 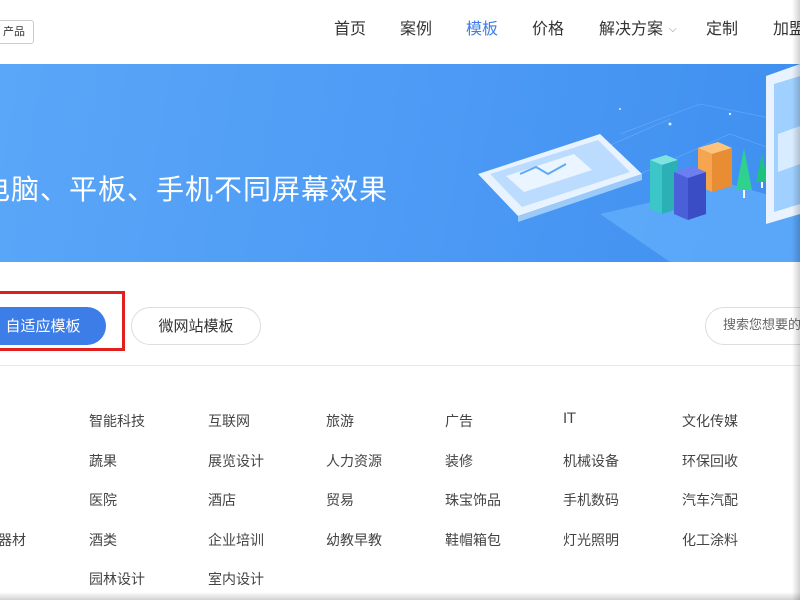 I want to click on category-link: 酒店, so click(x=222, y=500).